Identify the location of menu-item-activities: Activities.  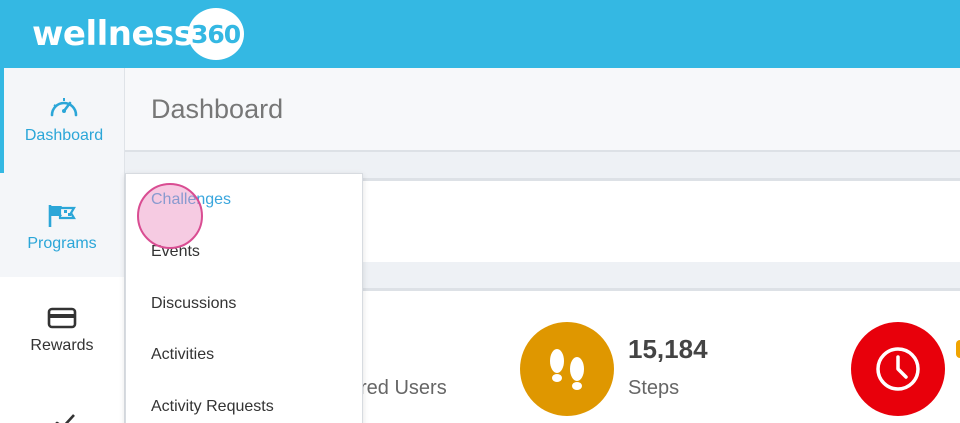
(182, 355).